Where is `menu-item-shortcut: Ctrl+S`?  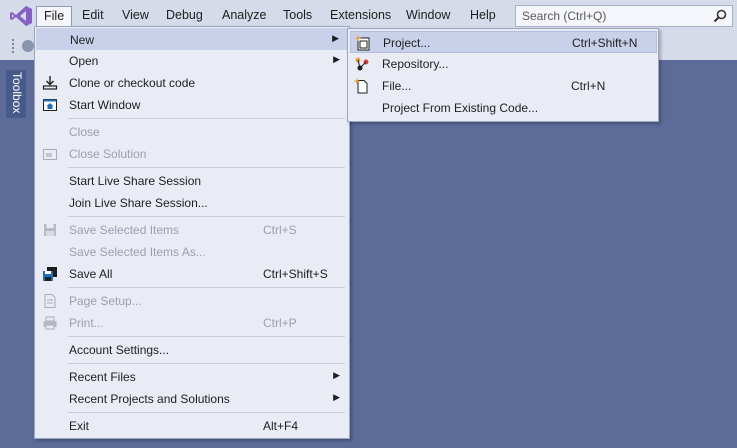 menu-item-shortcut: Ctrl+S is located at coordinates (280, 230).